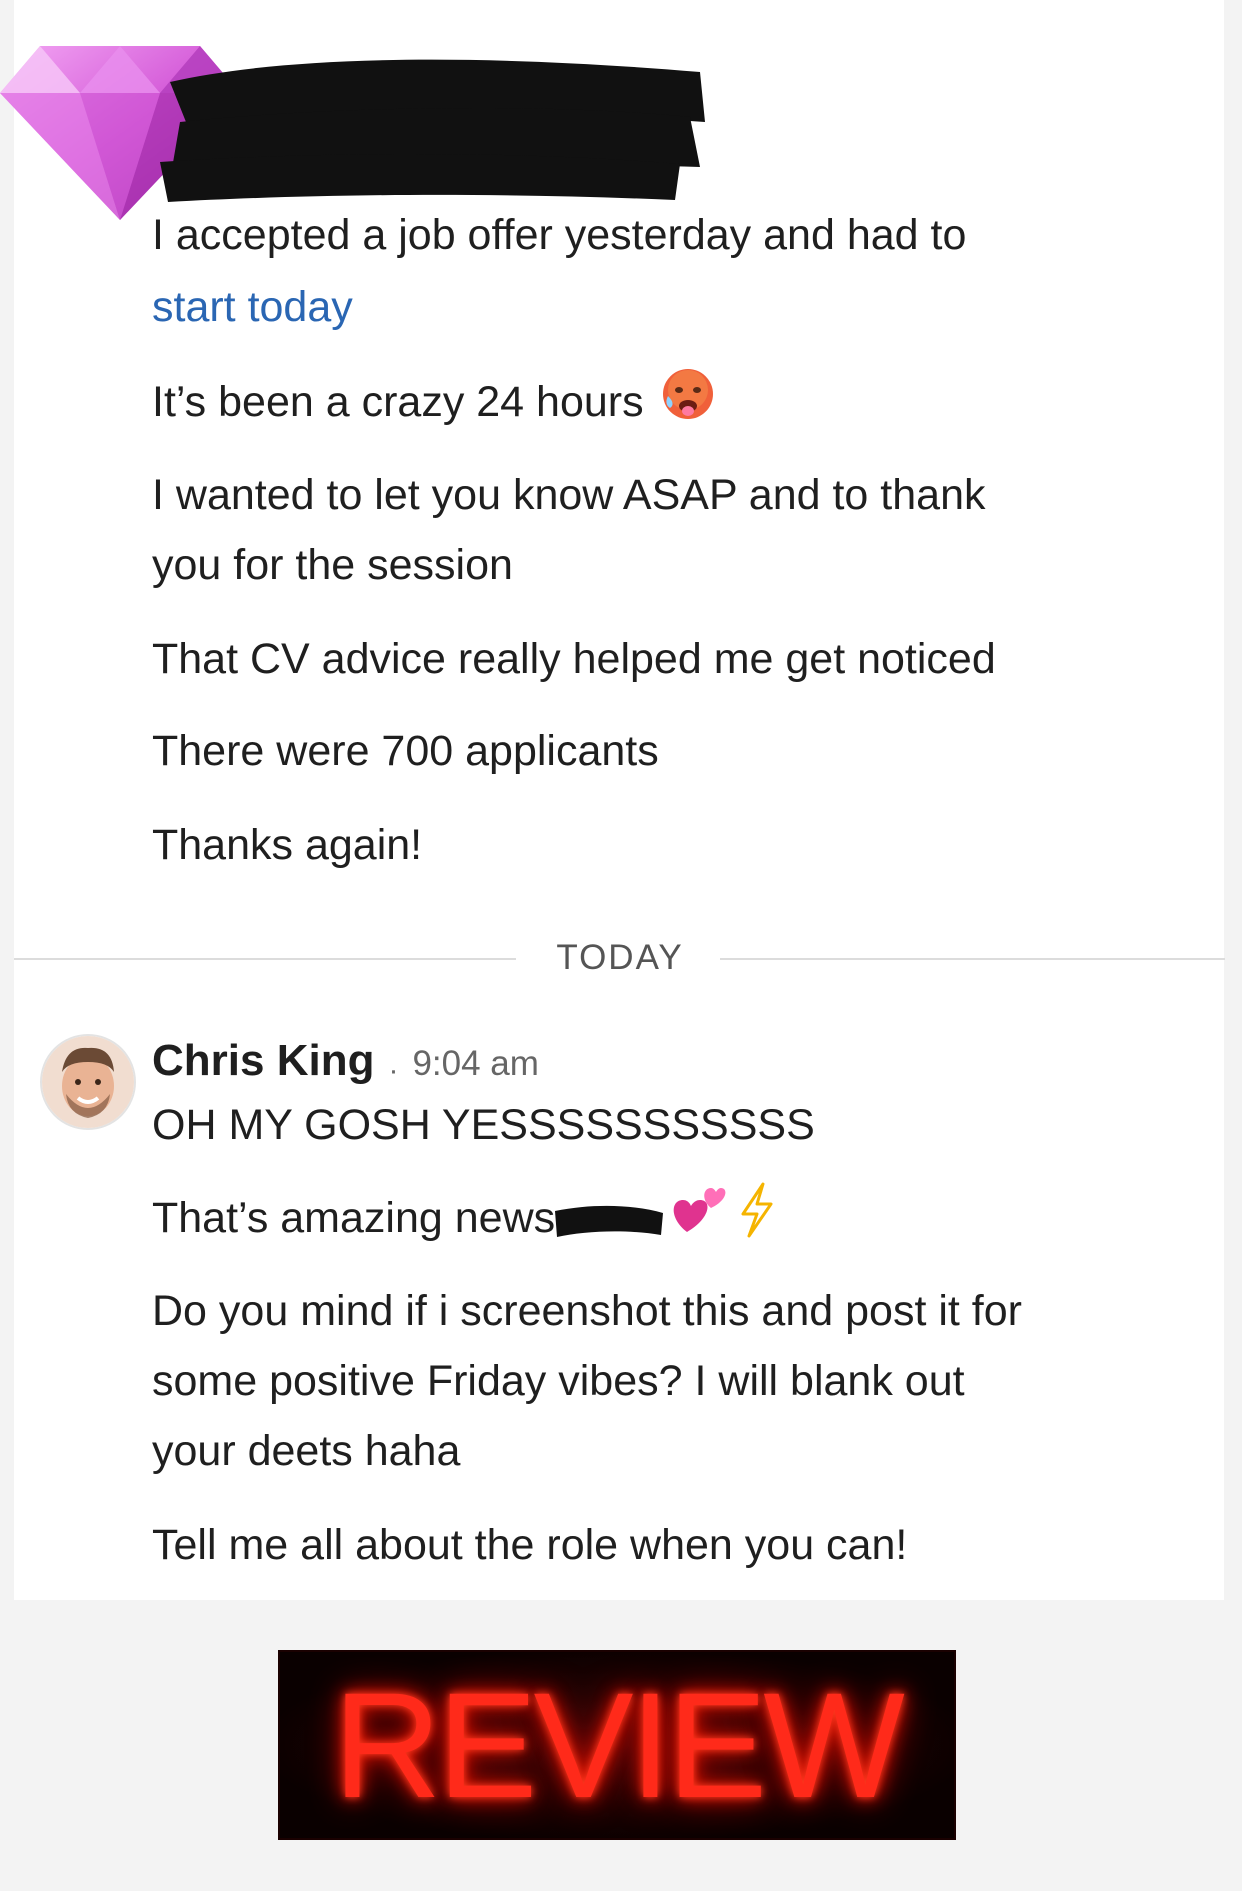 The height and width of the screenshot is (1891, 1242). Describe the element at coordinates (972, 959) in the screenshot. I see `divider-right` at that location.